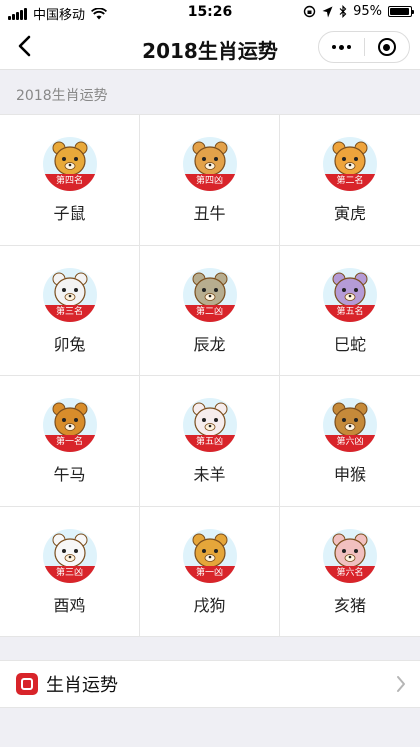 The width and height of the screenshot is (420, 747). Describe the element at coordinates (69, 164) in the screenshot. I see `zodiac-avatar: 第四名` at that location.